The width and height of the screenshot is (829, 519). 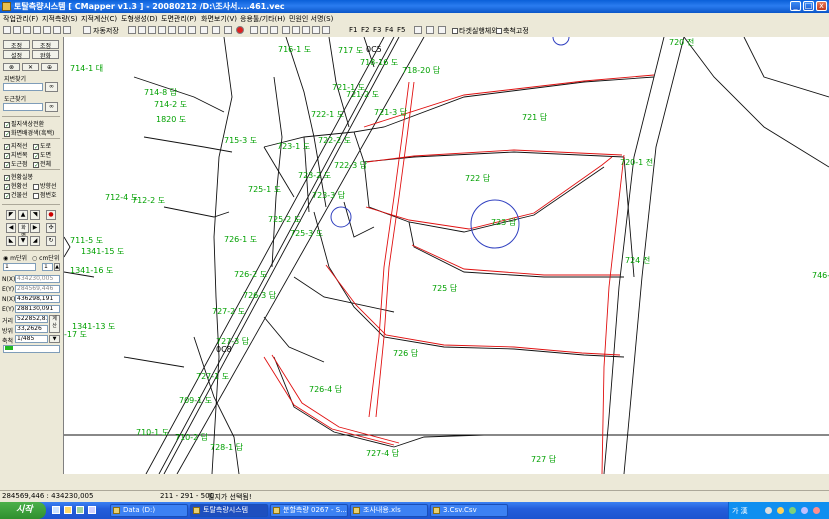 What do you see at coordinates (328, 195) in the screenshot?
I see `parcel-label: 723-3 답` at bounding box center [328, 195].